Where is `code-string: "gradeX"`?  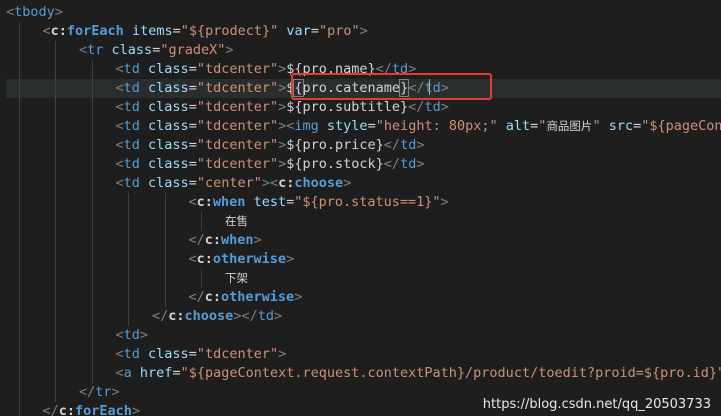
code-string: "gradeX" is located at coordinates (193, 50).